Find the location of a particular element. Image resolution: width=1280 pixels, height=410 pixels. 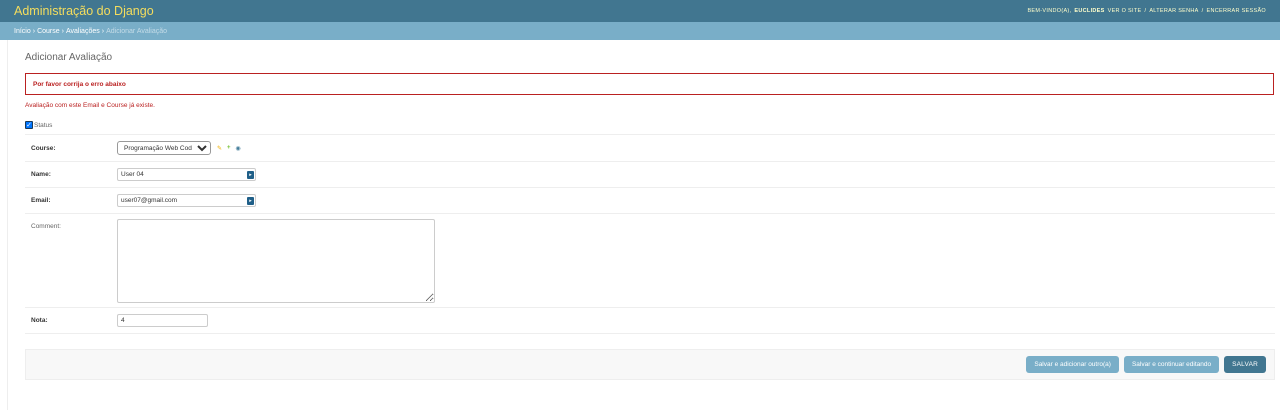

eye-icon: ◉ is located at coordinates (238, 148).